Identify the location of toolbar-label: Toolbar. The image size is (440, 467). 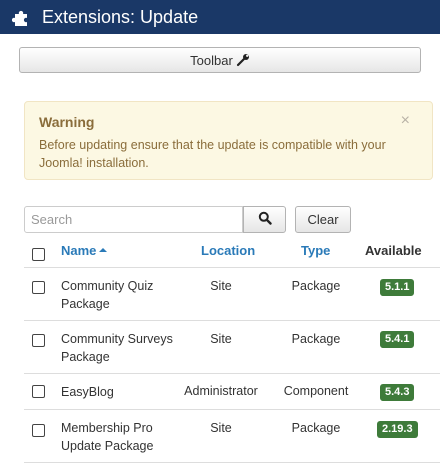
(211, 60).